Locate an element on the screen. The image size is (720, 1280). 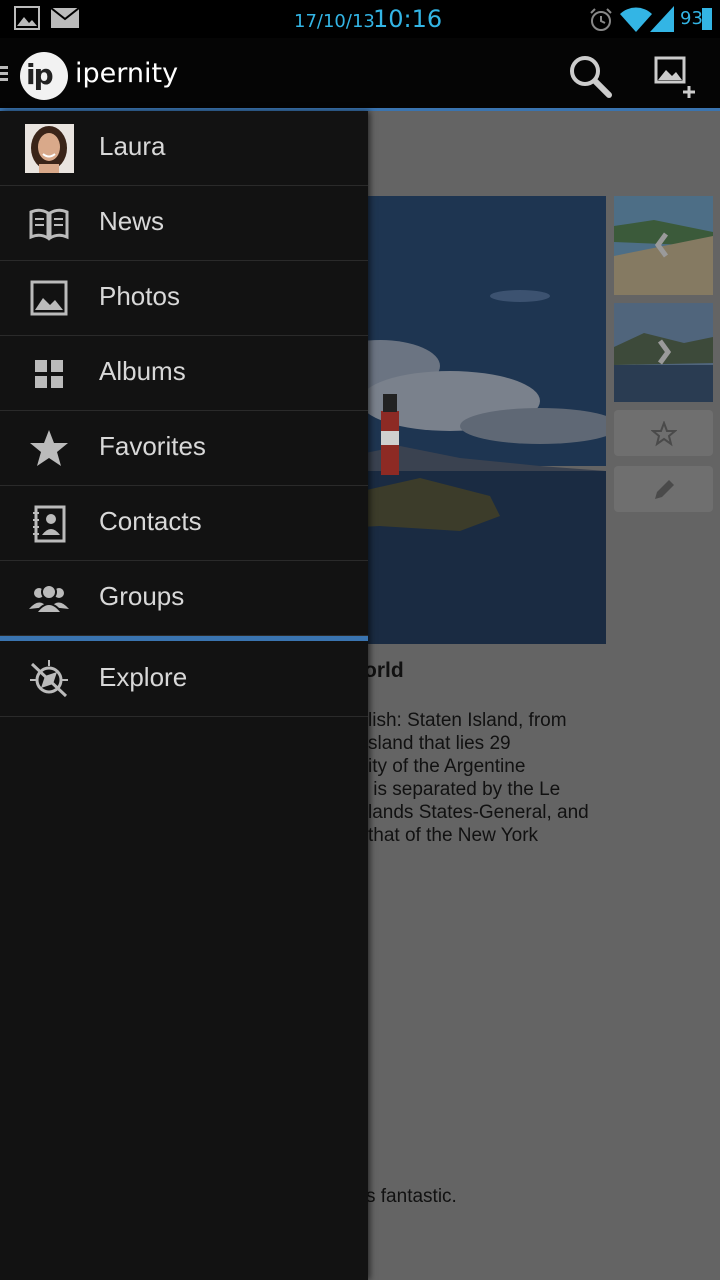
drawer-item-label: Explore is located at coordinates (143, 677).